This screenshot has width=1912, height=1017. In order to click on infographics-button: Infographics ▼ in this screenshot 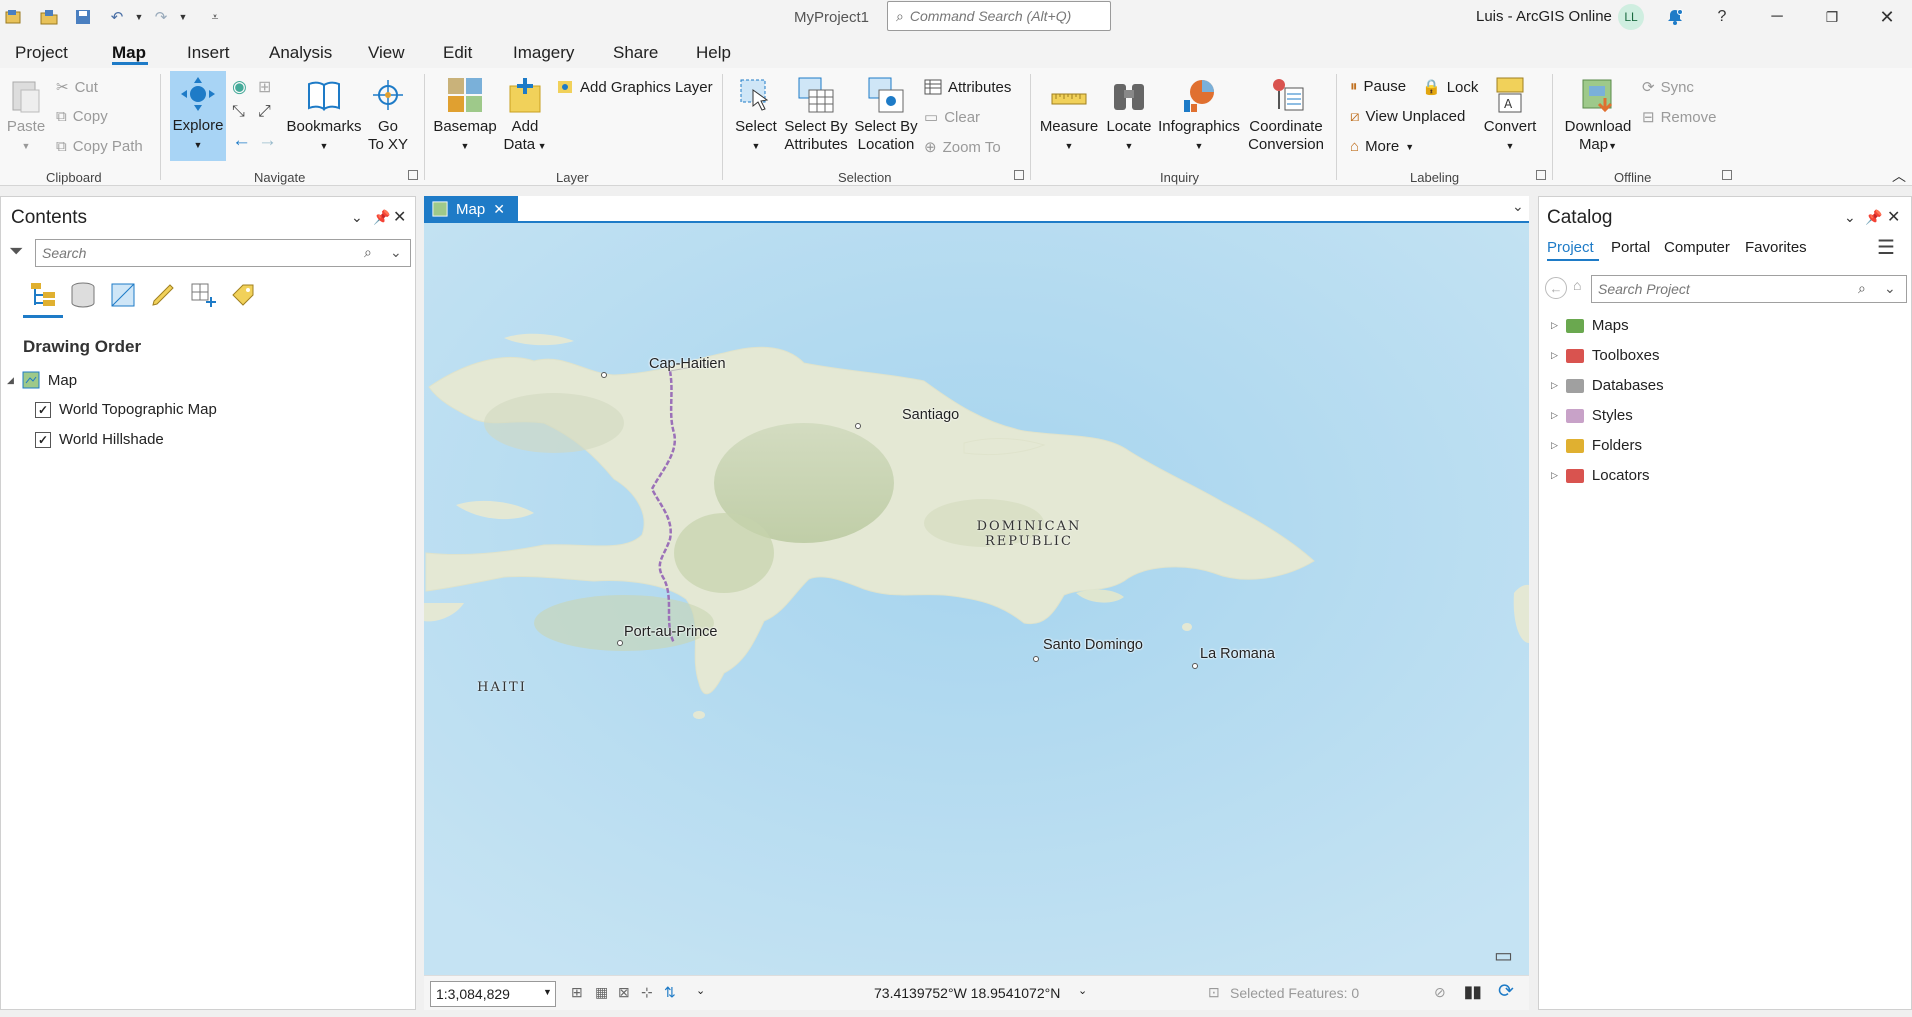, I will do `click(1199, 115)`.